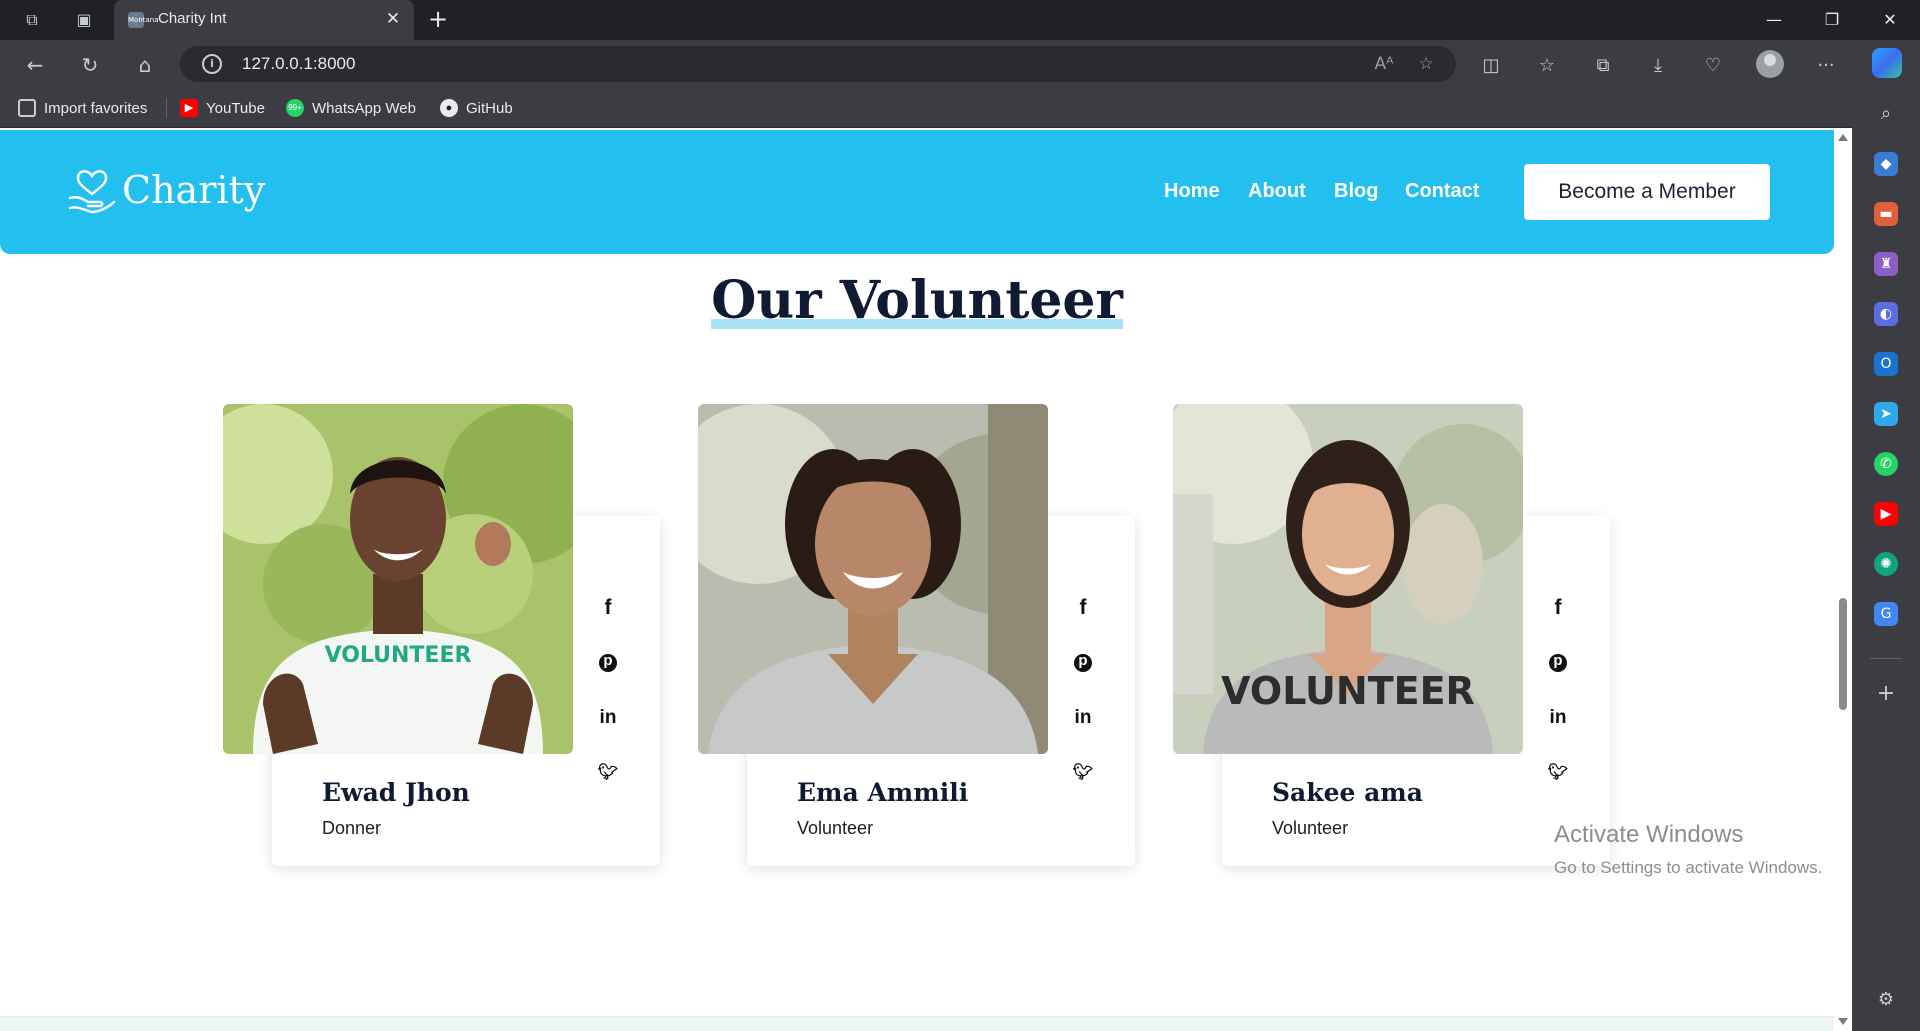  What do you see at coordinates (1886, 164) in the screenshot?
I see `shopping-tag-icon: ◆` at bounding box center [1886, 164].